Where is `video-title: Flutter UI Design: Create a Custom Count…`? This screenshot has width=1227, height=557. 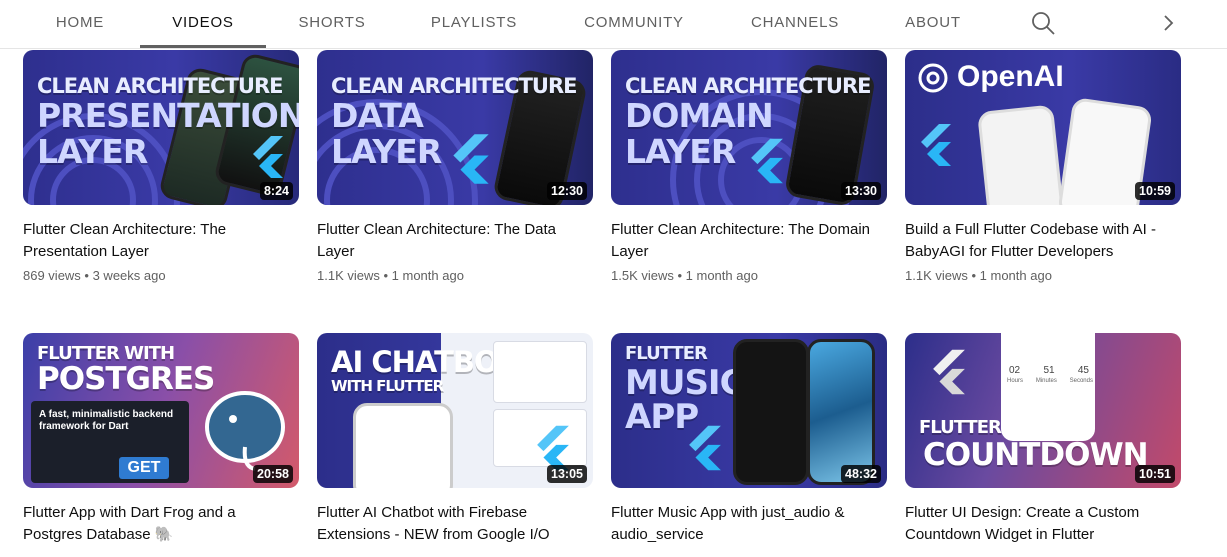
video-title: Flutter UI Design: Create a Custom Count… is located at coordinates (1036, 524).